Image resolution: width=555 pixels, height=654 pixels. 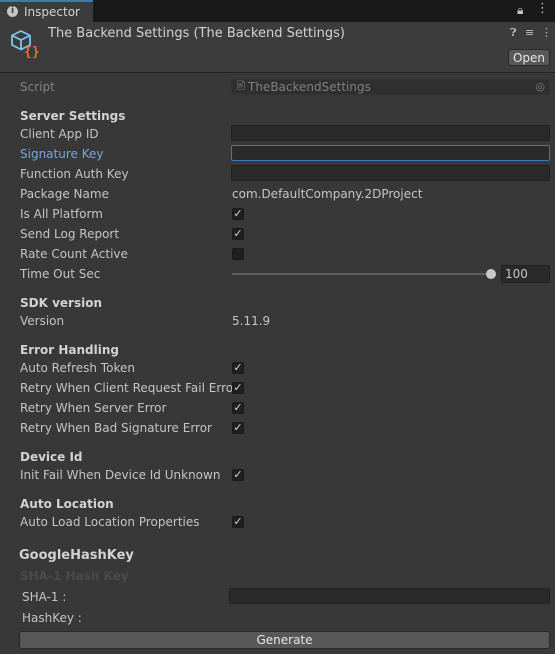 I want to click on init-fail-checkbox: ✓, so click(x=238, y=475).